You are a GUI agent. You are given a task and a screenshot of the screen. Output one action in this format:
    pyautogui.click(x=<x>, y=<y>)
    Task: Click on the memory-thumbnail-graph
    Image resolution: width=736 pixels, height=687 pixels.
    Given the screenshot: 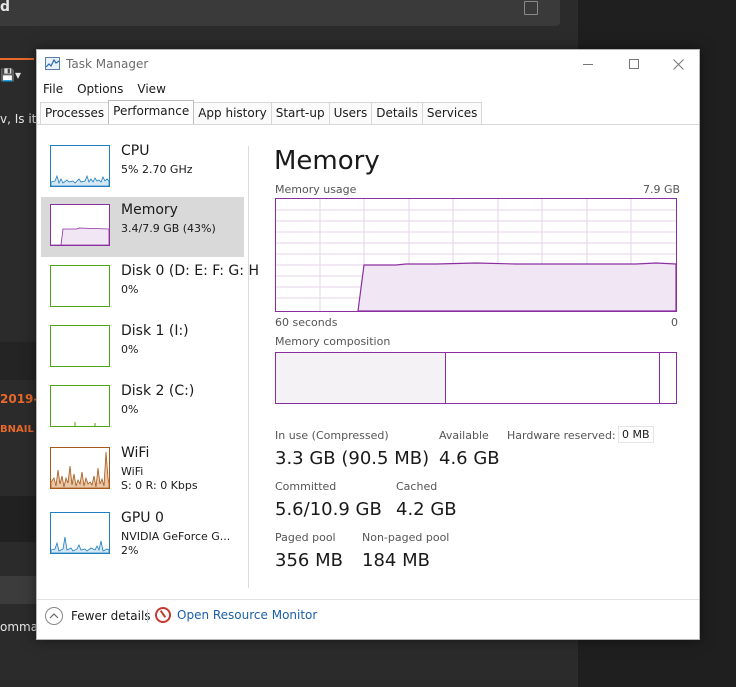 What is the action you would take?
    pyautogui.click(x=80, y=225)
    